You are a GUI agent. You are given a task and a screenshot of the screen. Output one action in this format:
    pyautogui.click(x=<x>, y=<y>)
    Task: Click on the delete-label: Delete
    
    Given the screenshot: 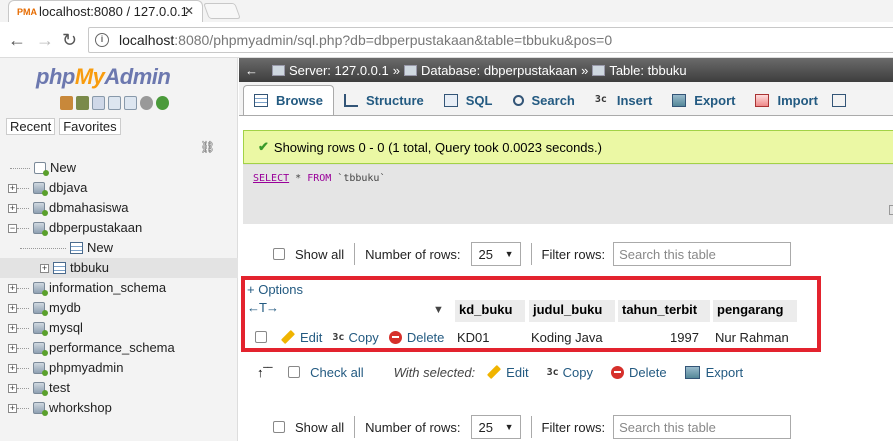 What is the action you would take?
    pyautogui.click(x=647, y=372)
    